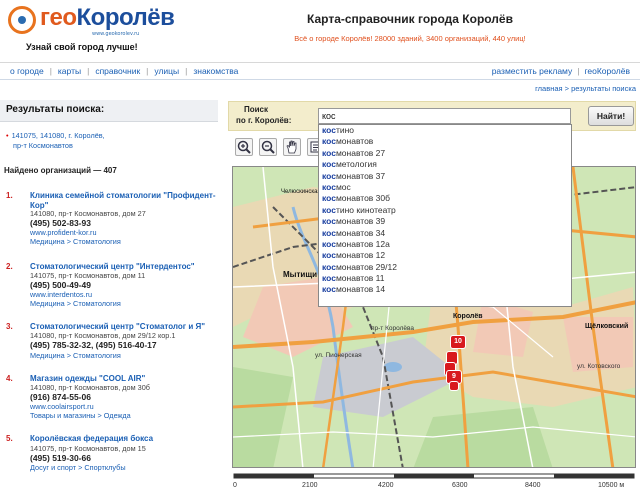 The width and height of the screenshot is (640, 496). What do you see at coordinates (69, 71) in the screenshot?
I see `nav-maps: карты` at bounding box center [69, 71].